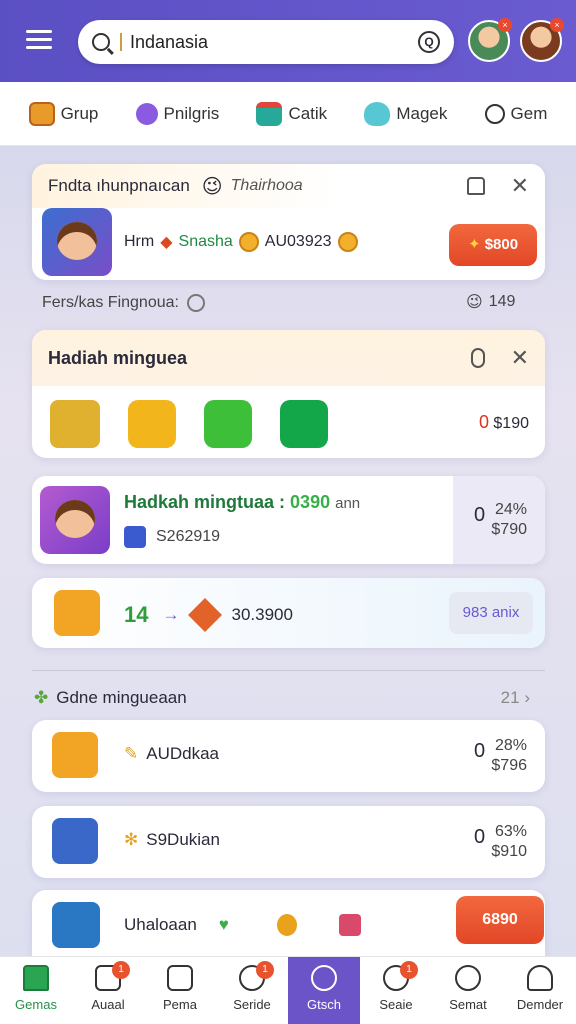  What do you see at coordinates (171, 614) in the screenshot?
I see `arrow-icon: →` at bounding box center [171, 614].